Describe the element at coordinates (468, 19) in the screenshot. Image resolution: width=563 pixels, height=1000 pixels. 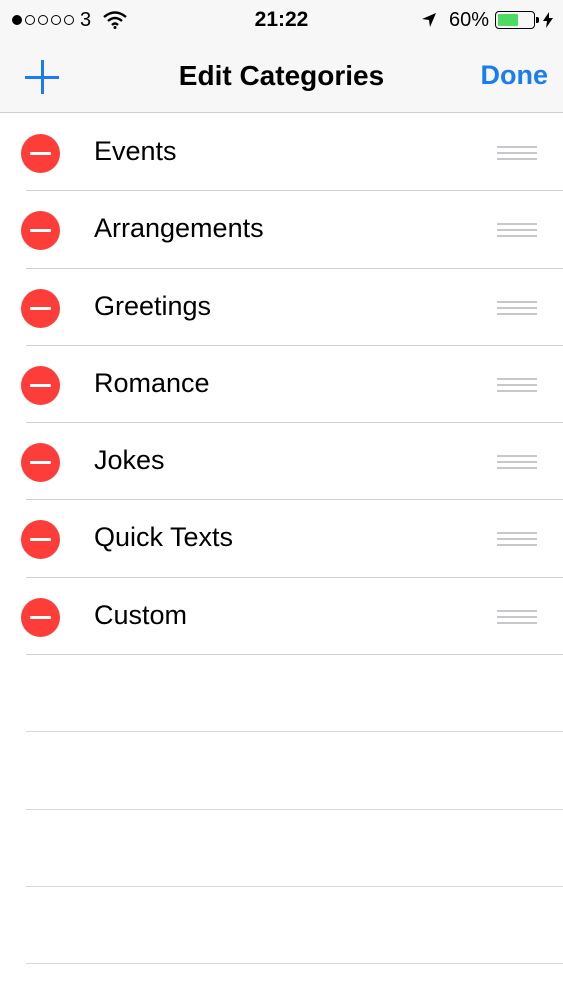
I see `battery-percent: 60%` at that location.